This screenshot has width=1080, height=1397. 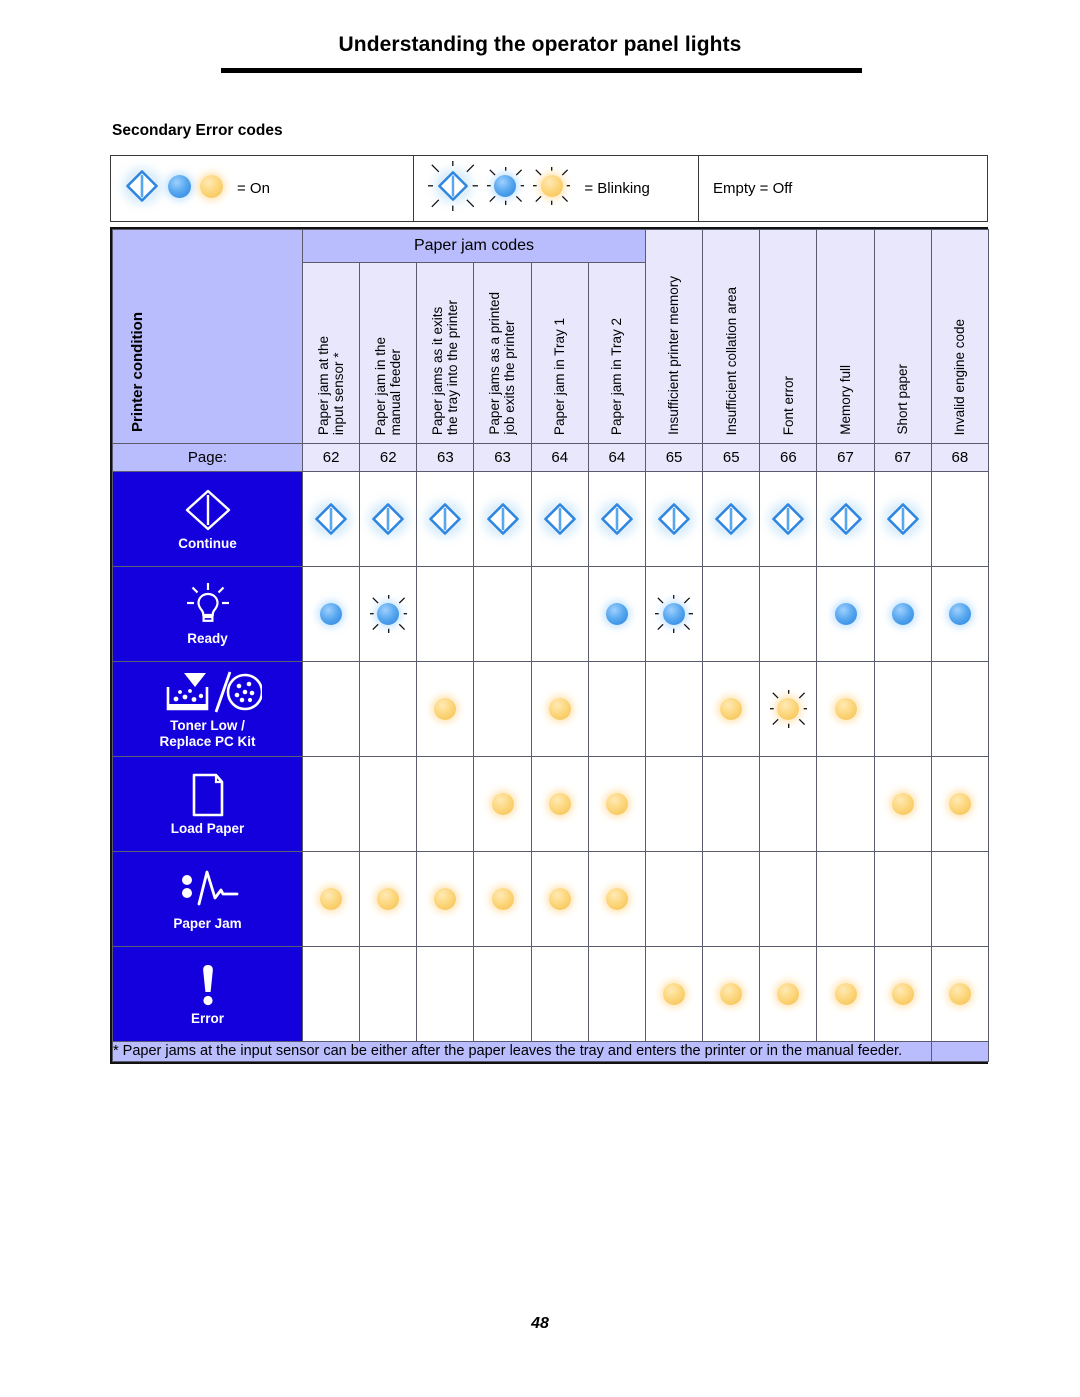 What do you see at coordinates (902, 336) in the screenshot?
I see `column-header-11: Short paper` at bounding box center [902, 336].